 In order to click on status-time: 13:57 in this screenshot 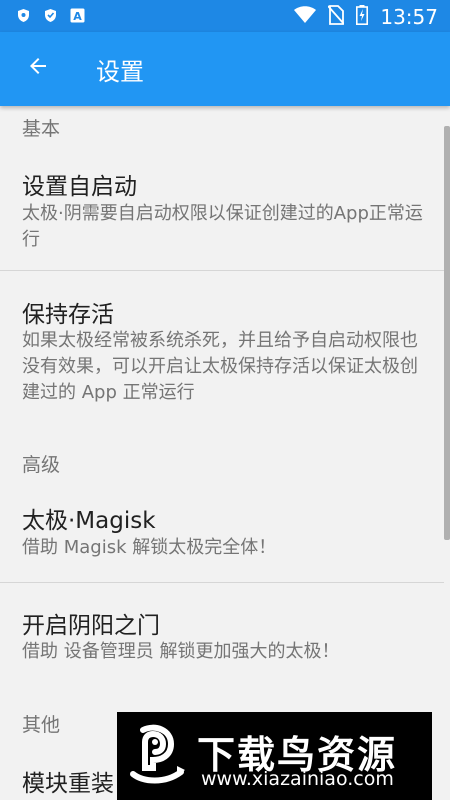, I will do `click(409, 17)`.